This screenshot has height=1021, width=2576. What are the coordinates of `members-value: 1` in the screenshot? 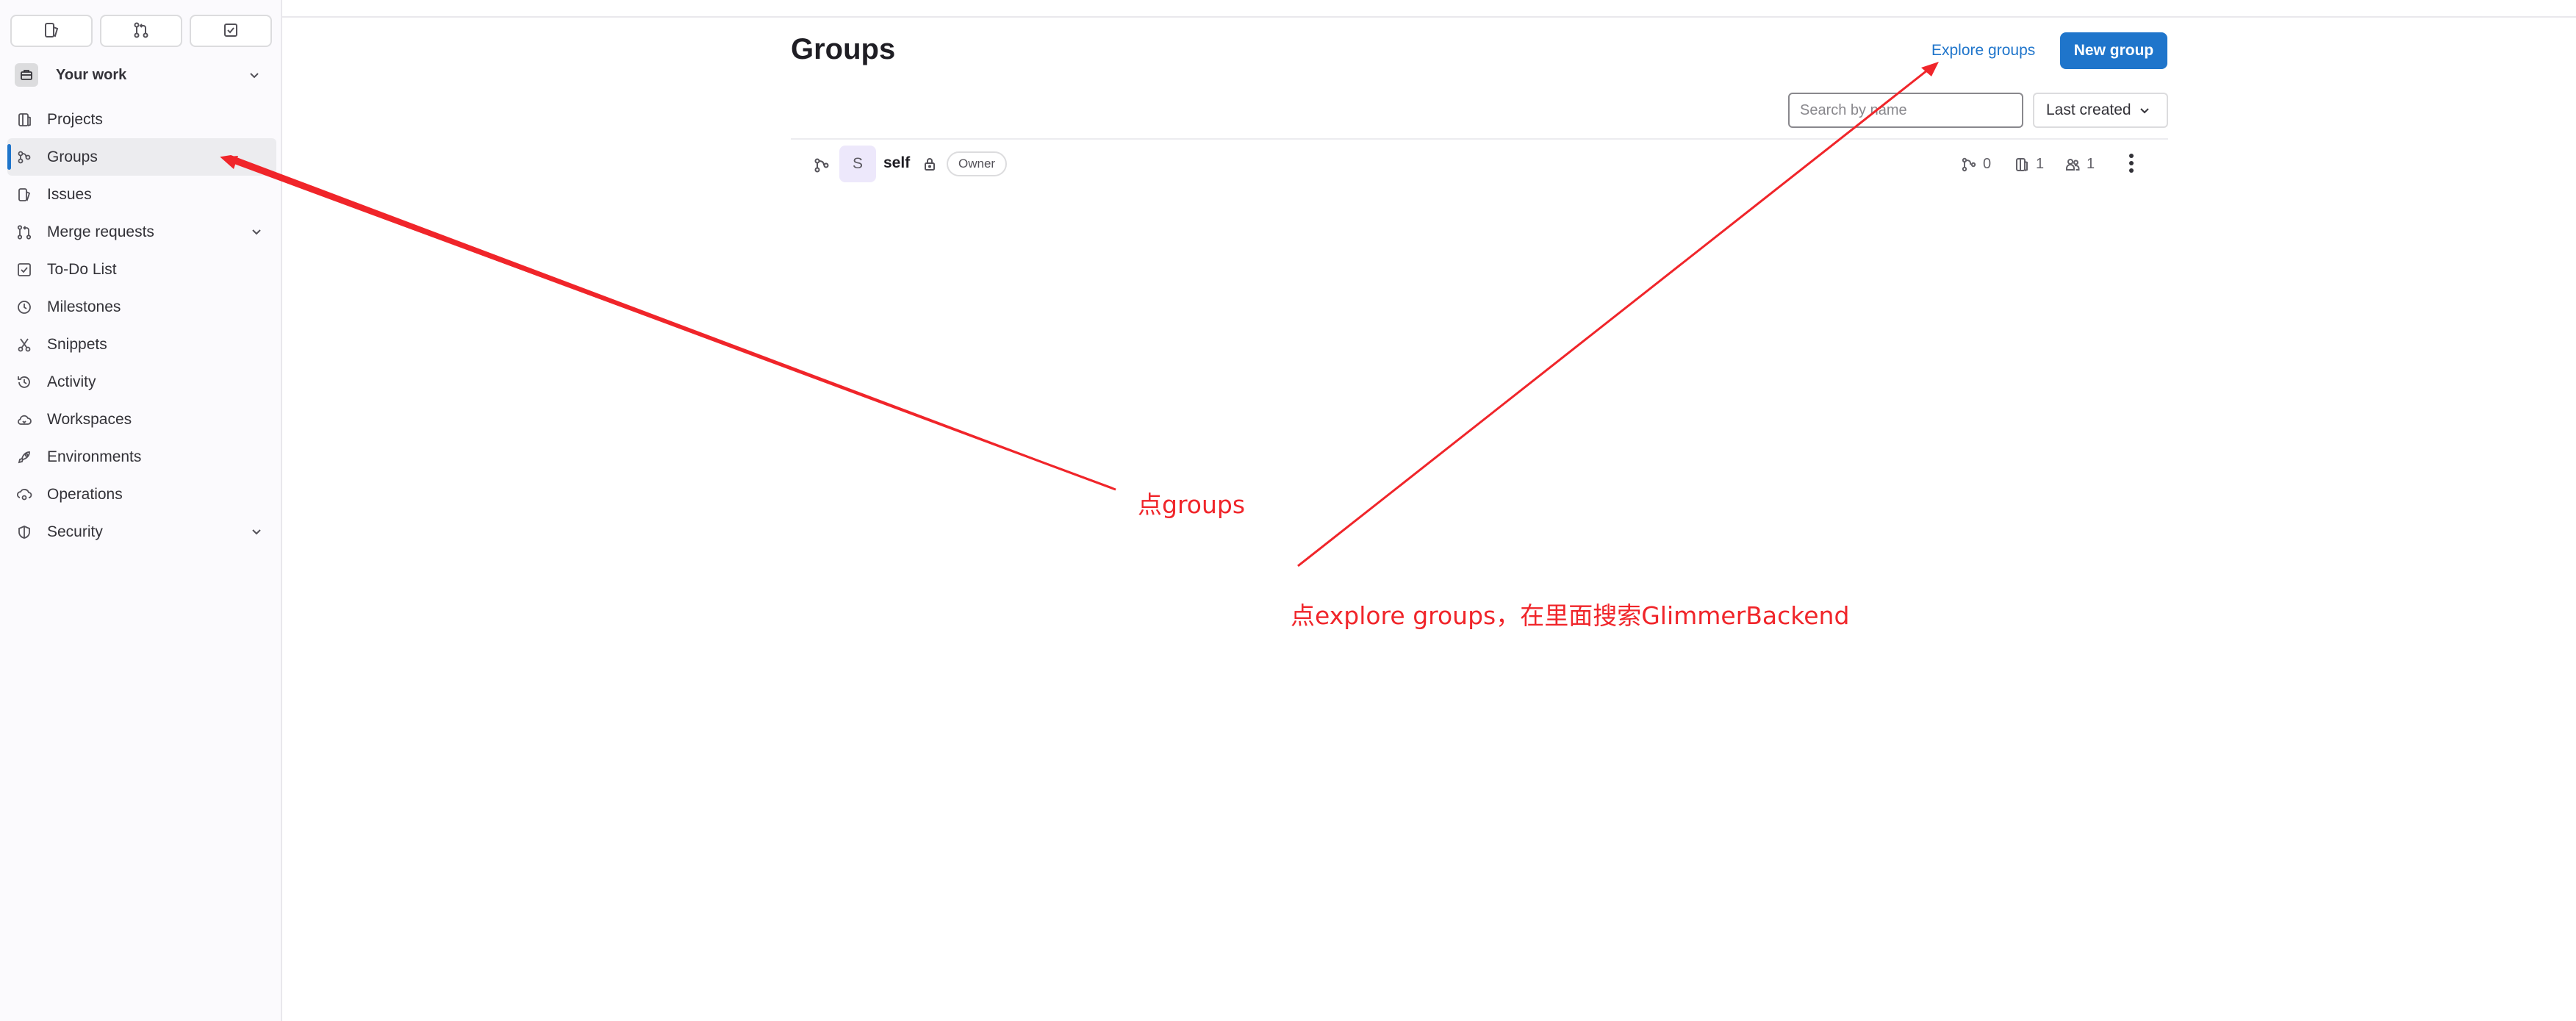 It's located at (2091, 164).